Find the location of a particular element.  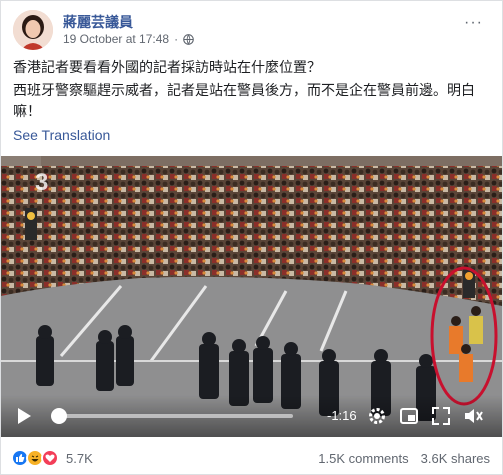

love-icon is located at coordinates (50, 458).